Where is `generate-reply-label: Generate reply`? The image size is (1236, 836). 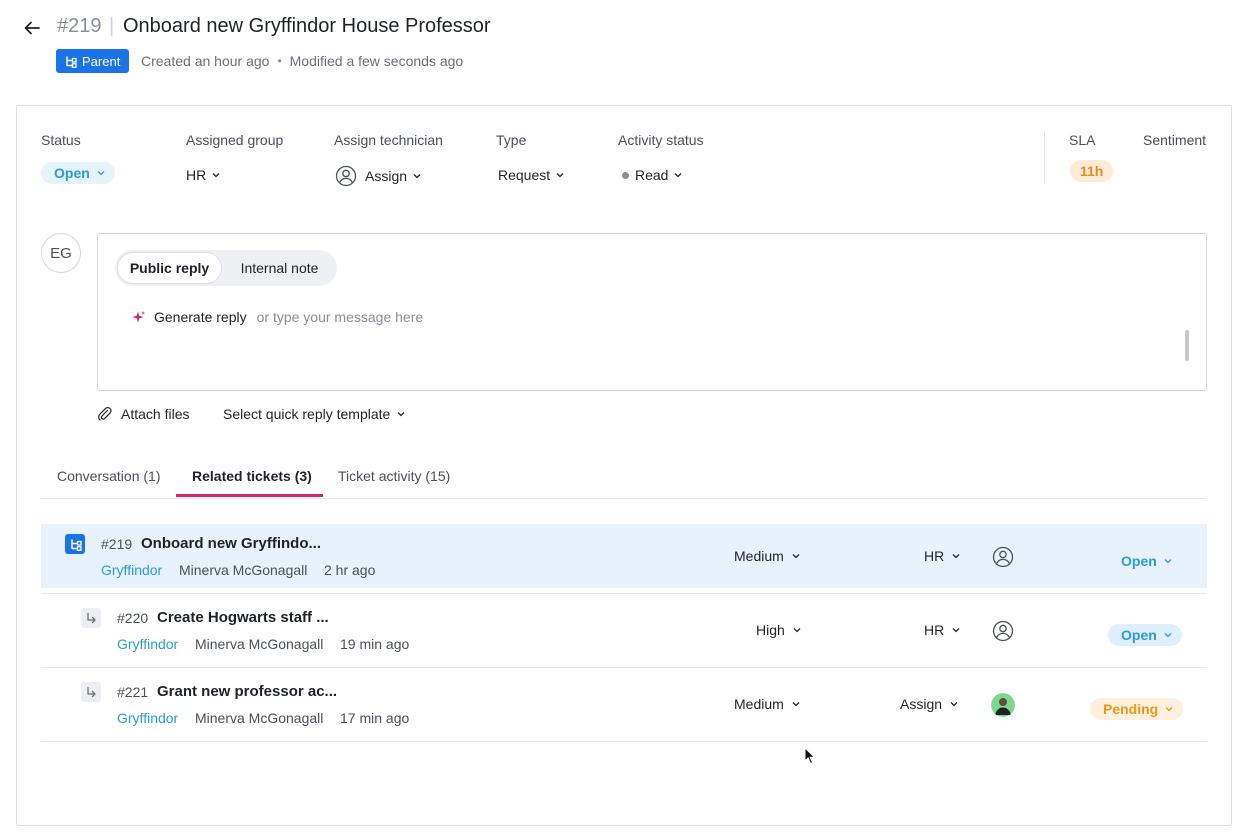 generate-reply-label: Generate reply is located at coordinates (200, 317).